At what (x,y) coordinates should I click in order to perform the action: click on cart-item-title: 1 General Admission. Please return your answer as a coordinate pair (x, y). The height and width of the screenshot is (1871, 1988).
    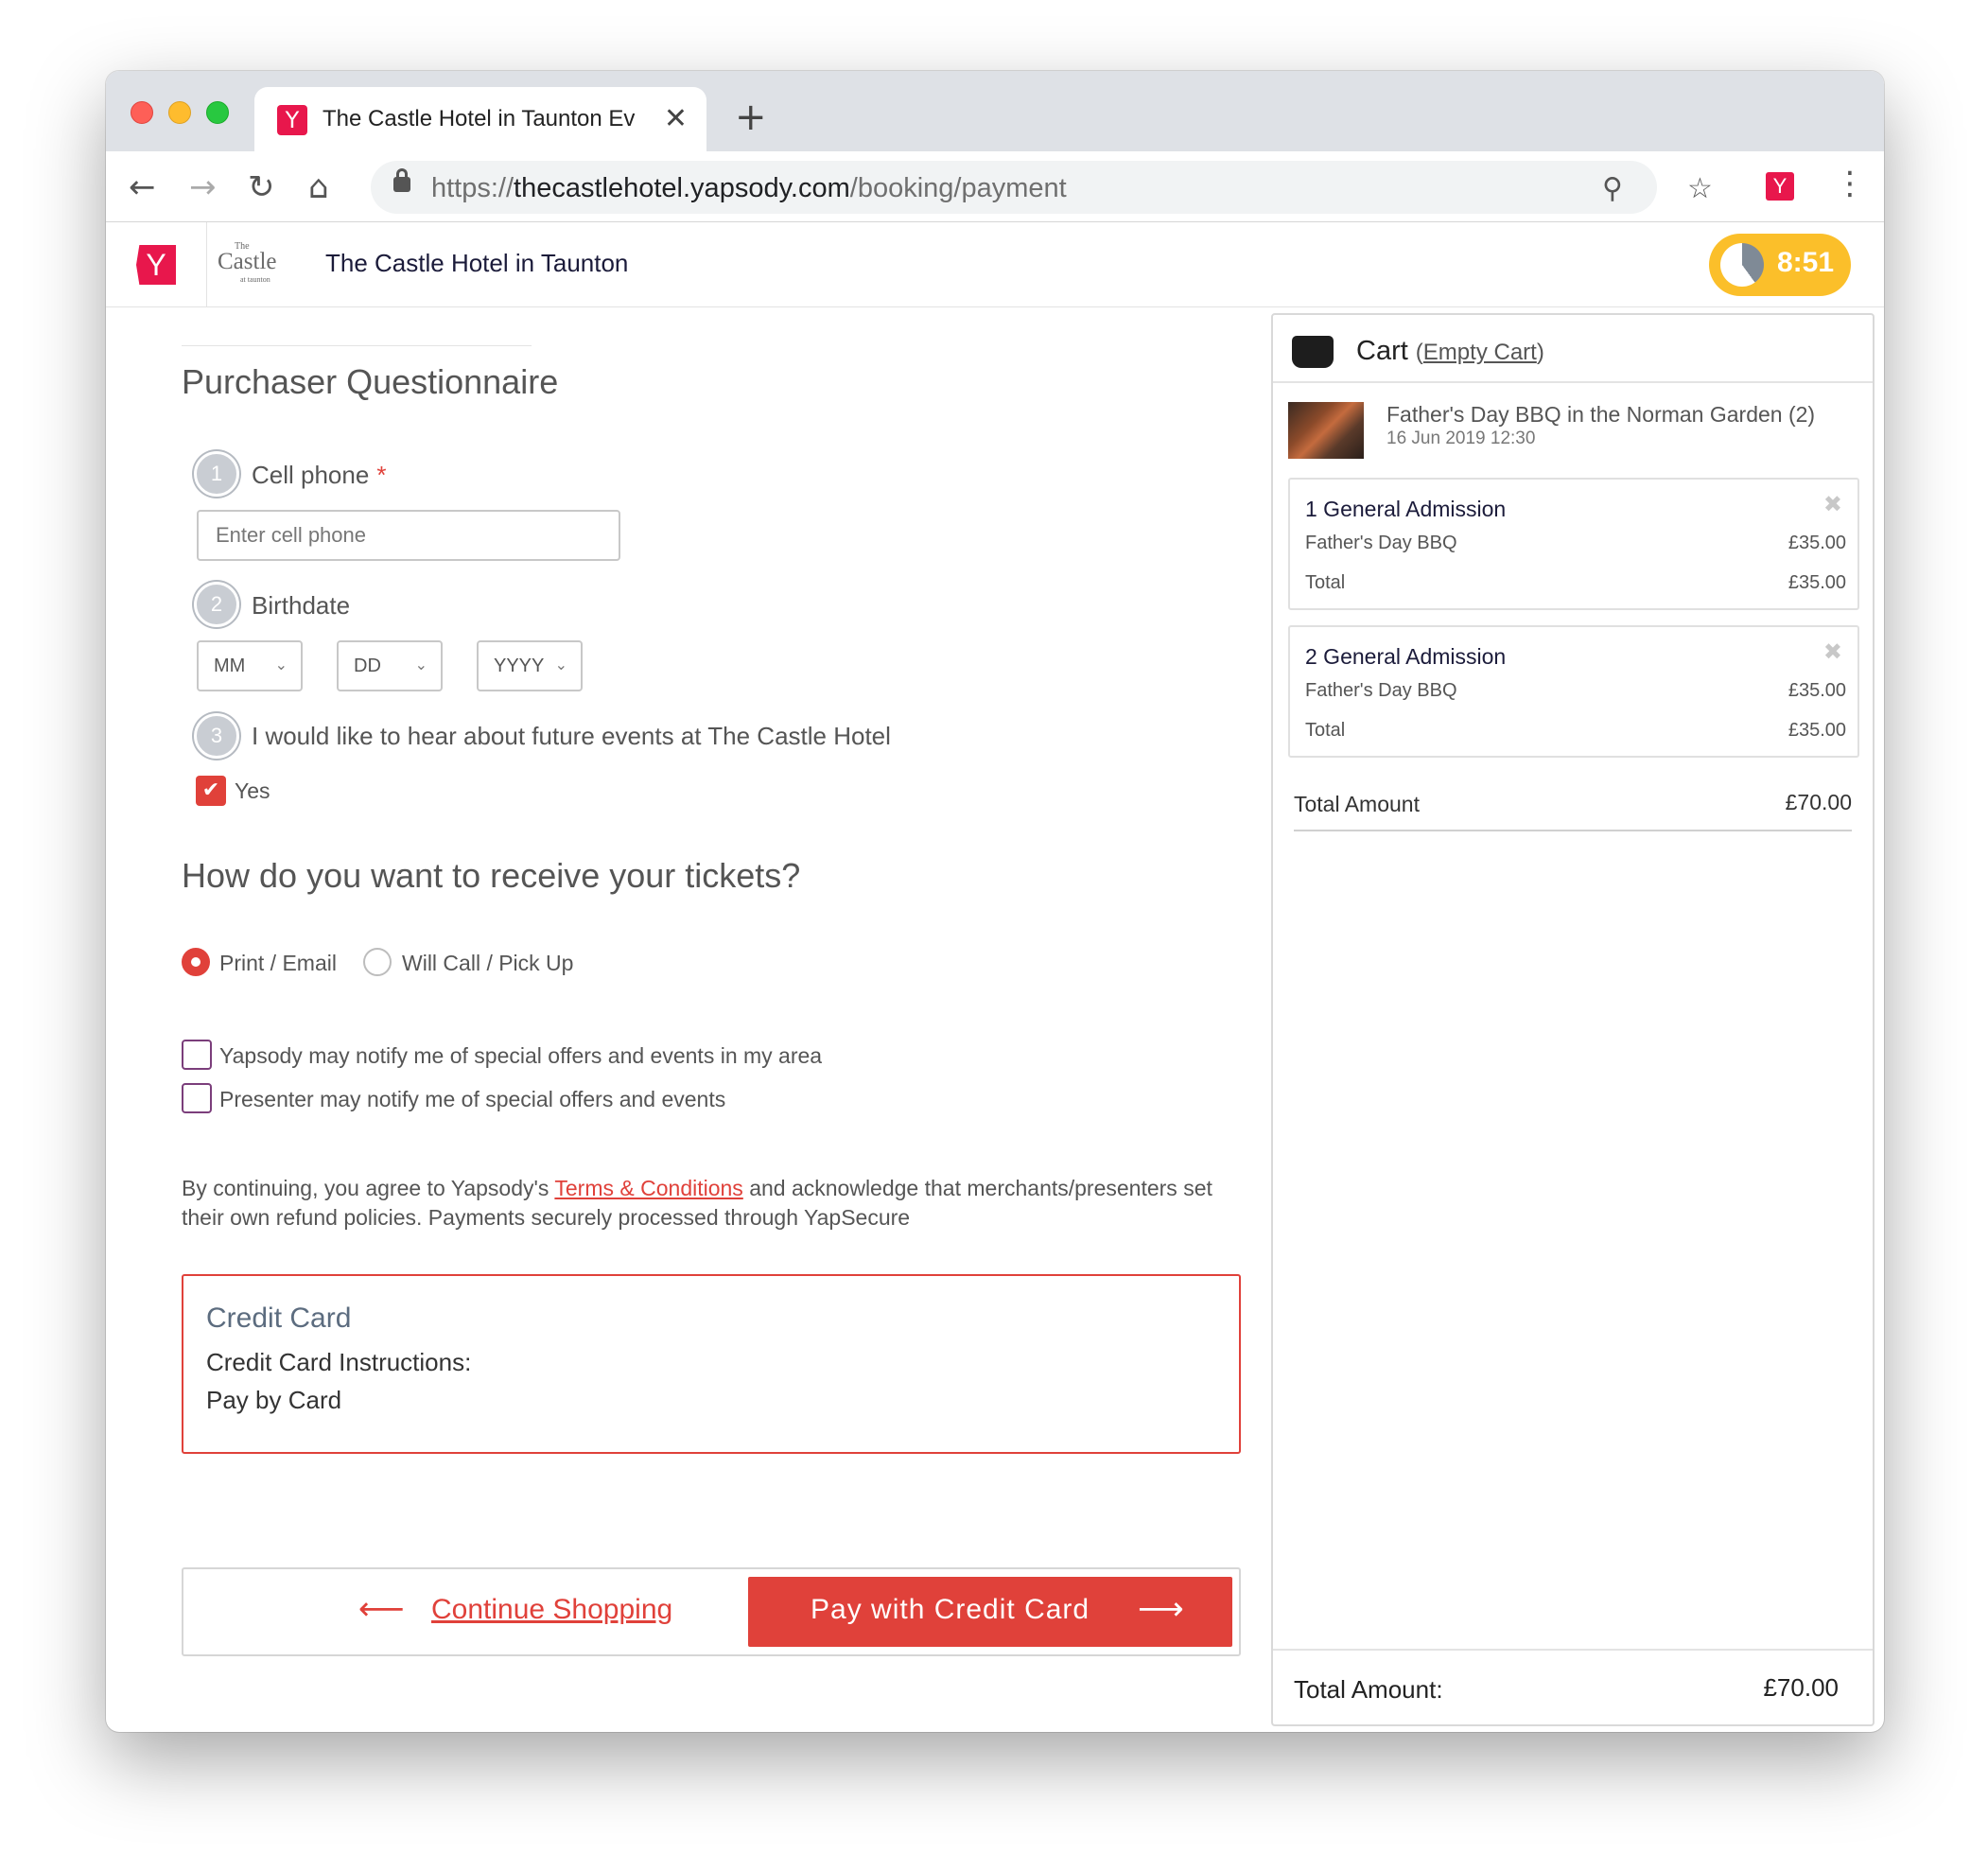
    Looking at the image, I should click on (1406, 509).